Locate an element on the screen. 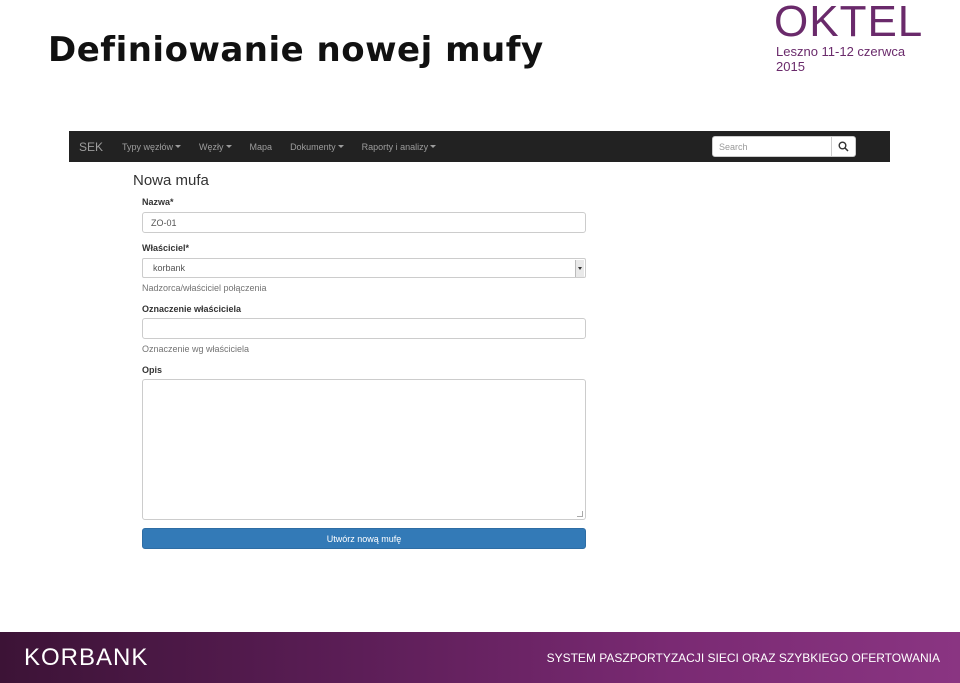  nav-item-label: Mapa is located at coordinates (261, 146).